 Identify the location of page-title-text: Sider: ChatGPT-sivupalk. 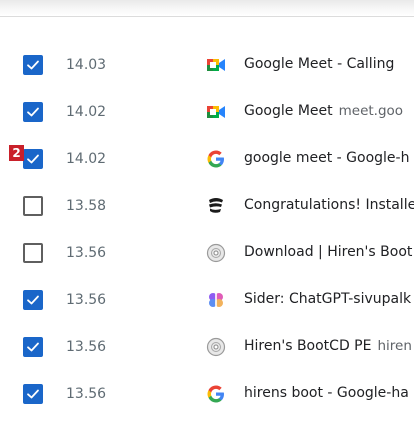
(328, 299).